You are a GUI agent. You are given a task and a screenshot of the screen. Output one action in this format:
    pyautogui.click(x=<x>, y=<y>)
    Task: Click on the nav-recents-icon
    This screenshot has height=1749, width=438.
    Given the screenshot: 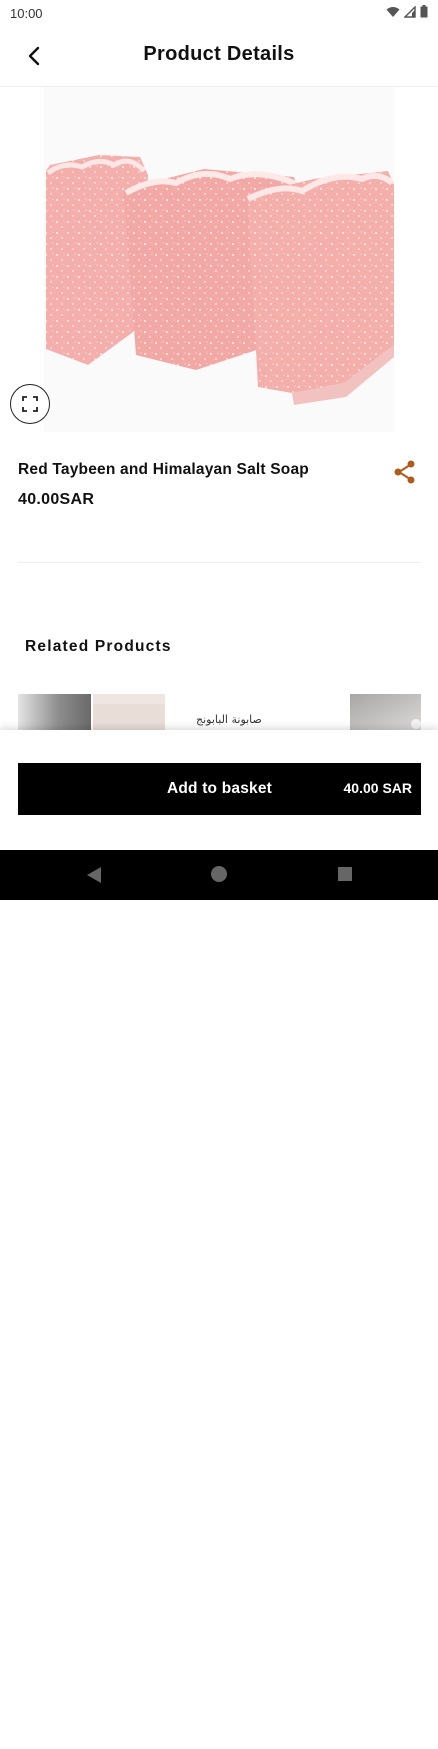 What is the action you would take?
    pyautogui.click(x=345, y=874)
    